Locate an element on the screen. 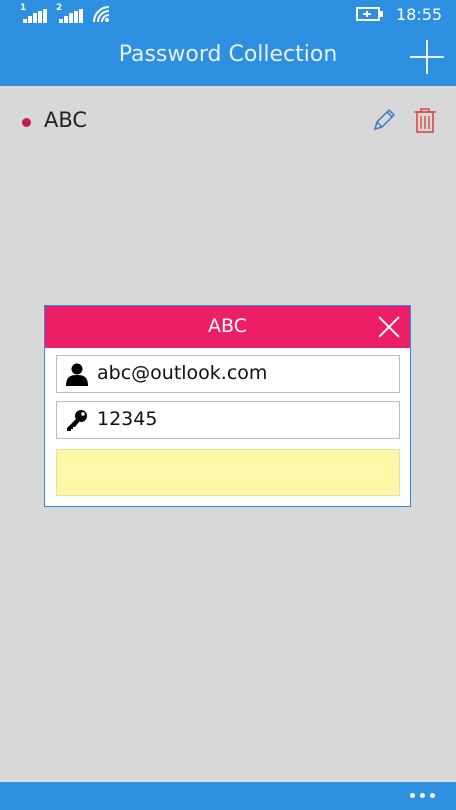 This screenshot has width=456, height=810. key-icon is located at coordinates (77, 420).